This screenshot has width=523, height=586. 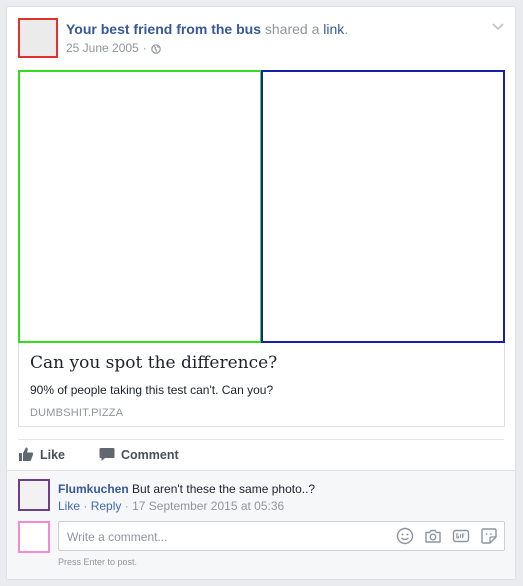 I want to click on action-bar: Like Comment, so click(x=98, y=455).